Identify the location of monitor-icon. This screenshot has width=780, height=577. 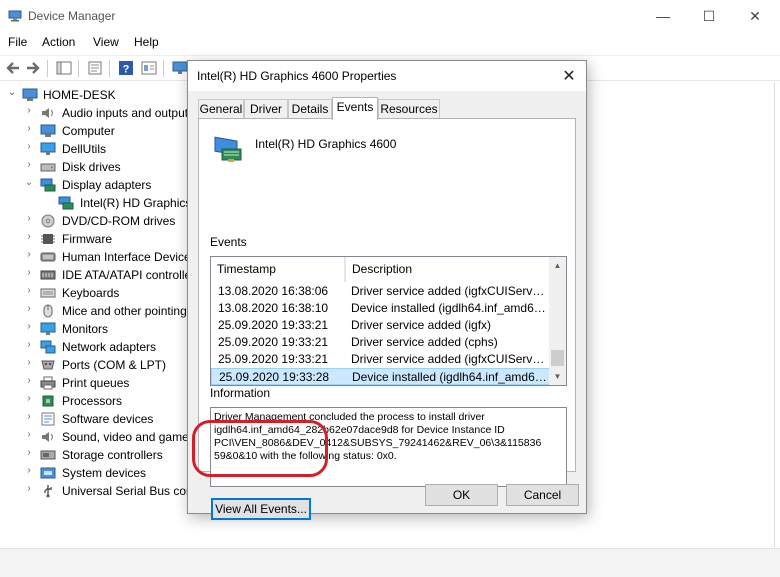
(48, 329).